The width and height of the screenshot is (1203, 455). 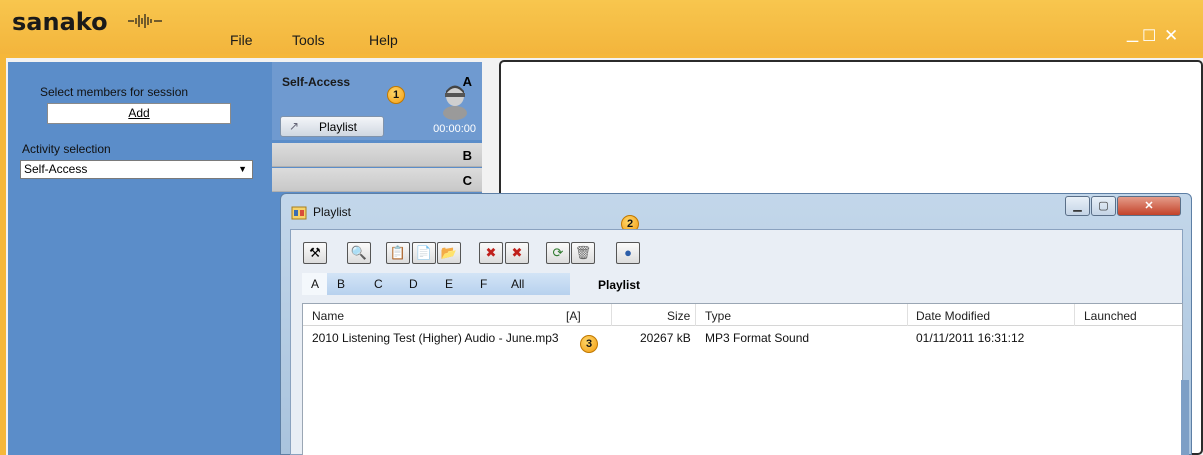 What do you see at coordinates (1132, 32) in the screenshot?
I see `minimize-icon: _` at bounding box center [1132, 32].